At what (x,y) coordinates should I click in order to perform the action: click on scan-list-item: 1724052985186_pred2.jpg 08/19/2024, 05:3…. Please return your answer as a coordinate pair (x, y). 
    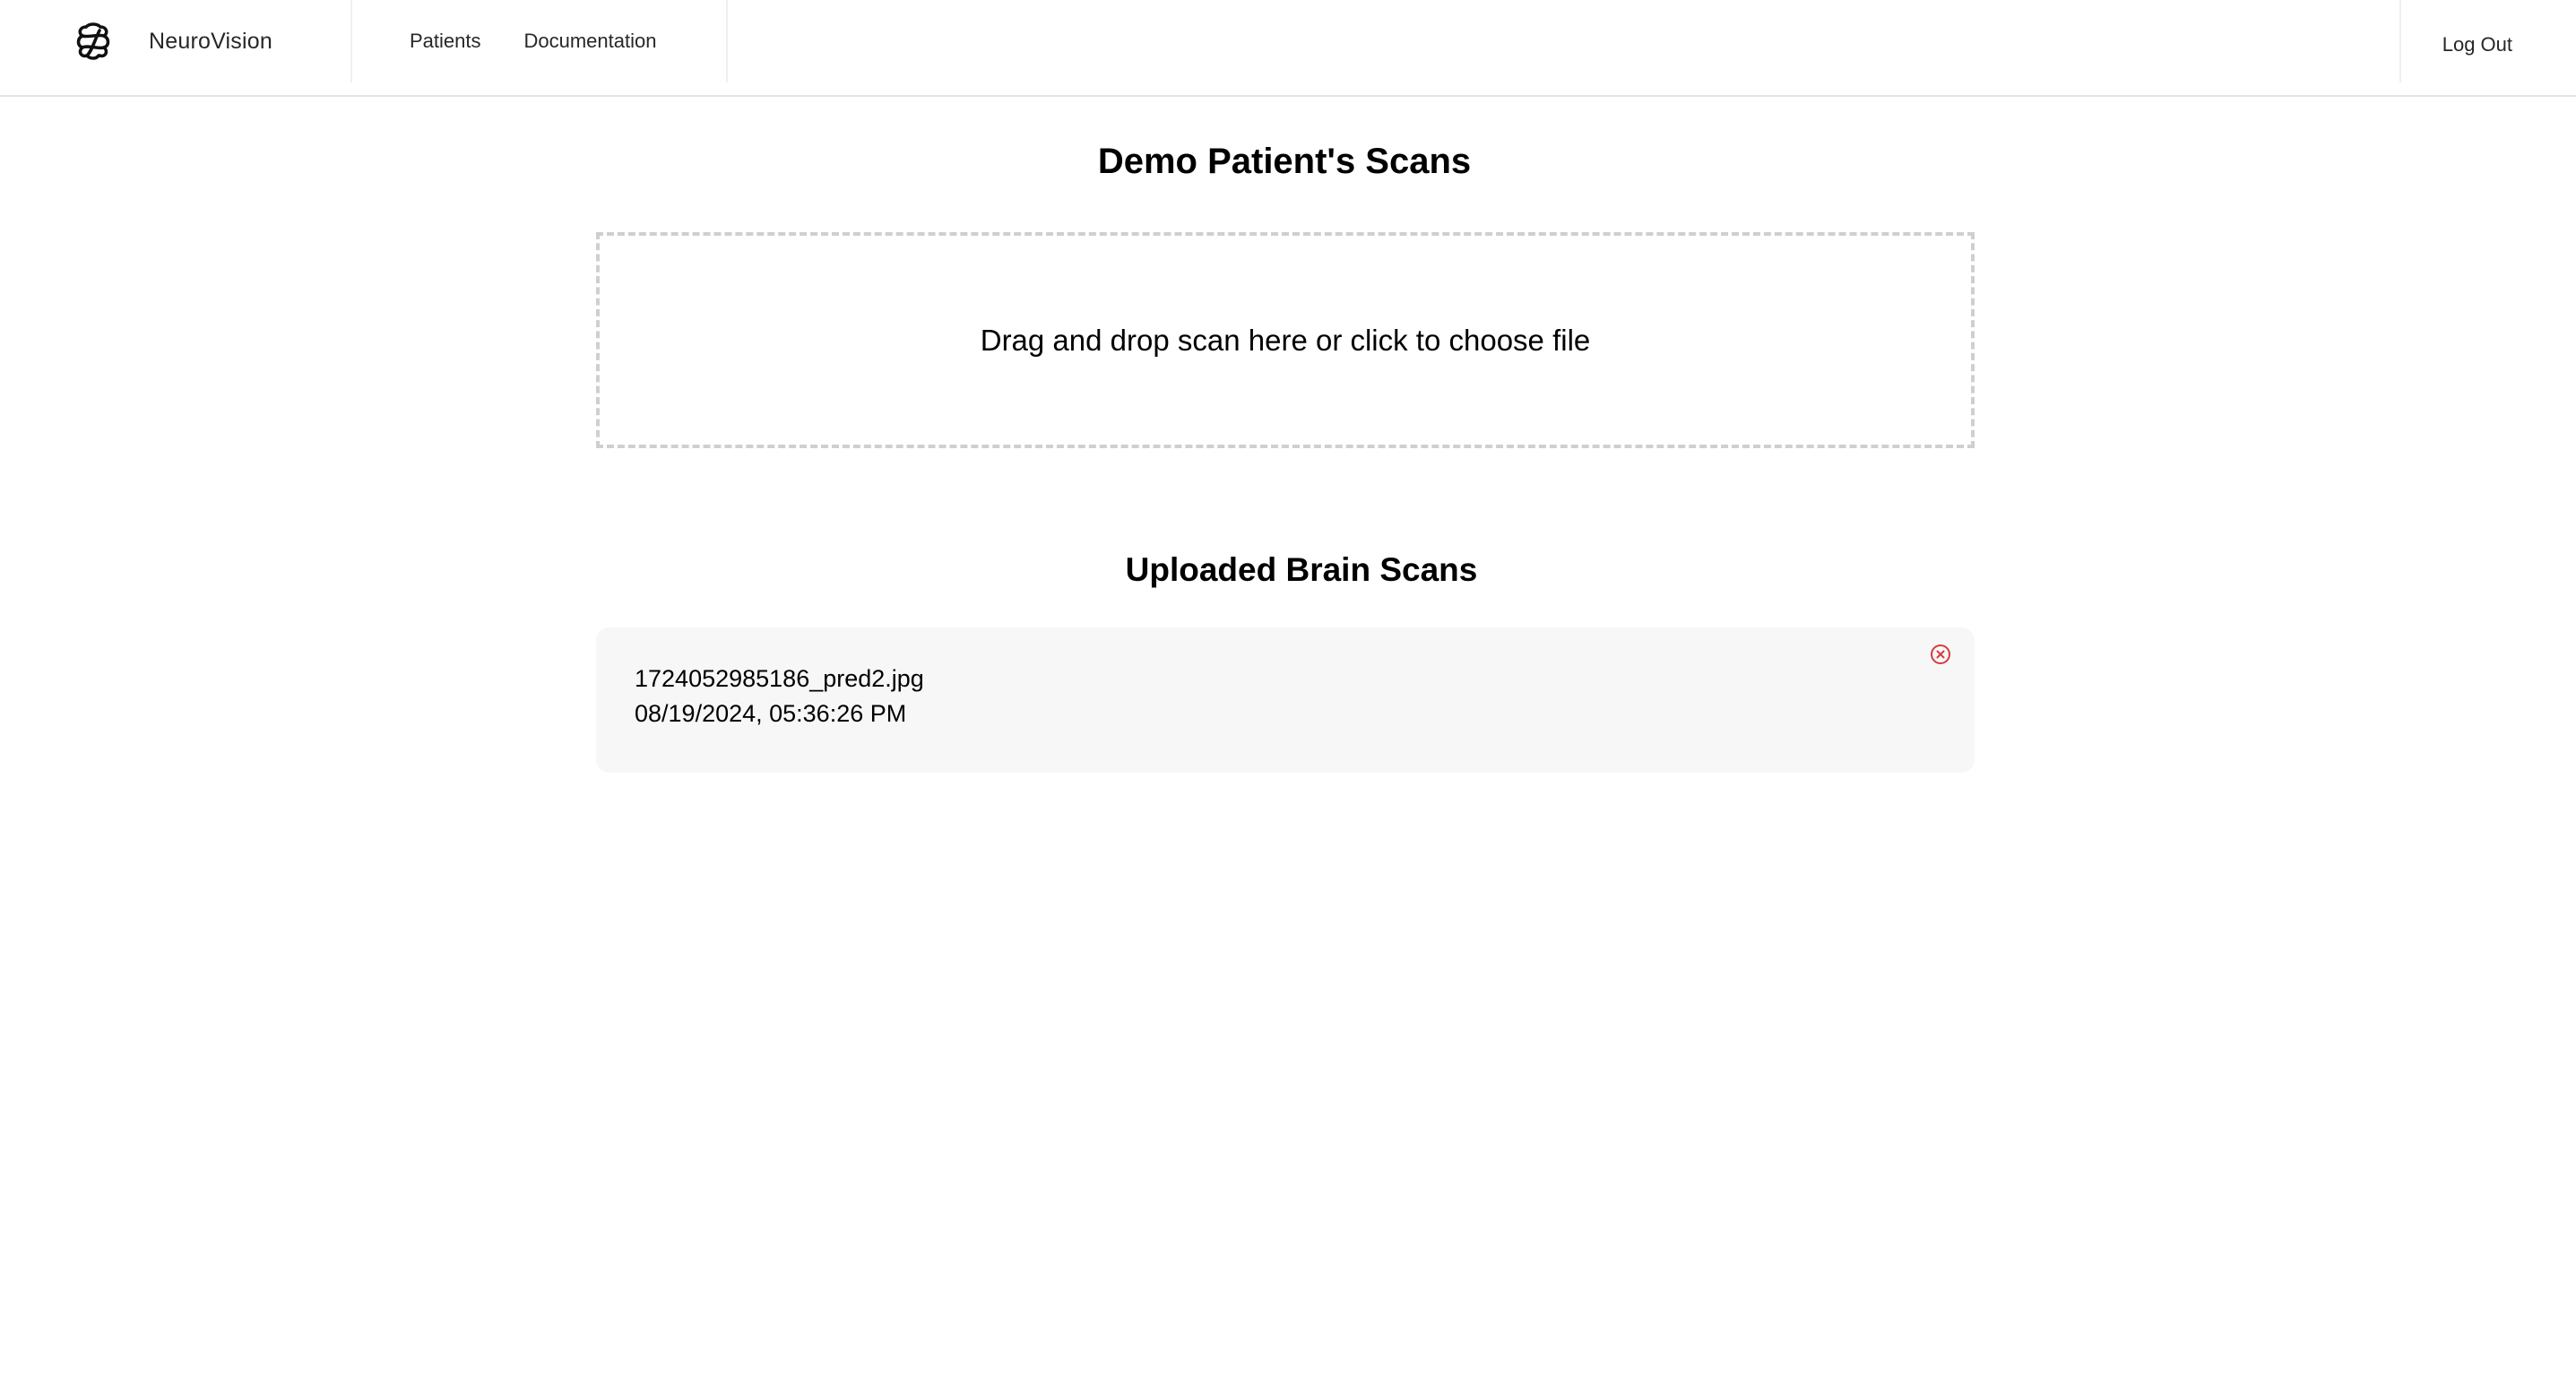
    Looking at the image, I should click on (1285, 700).